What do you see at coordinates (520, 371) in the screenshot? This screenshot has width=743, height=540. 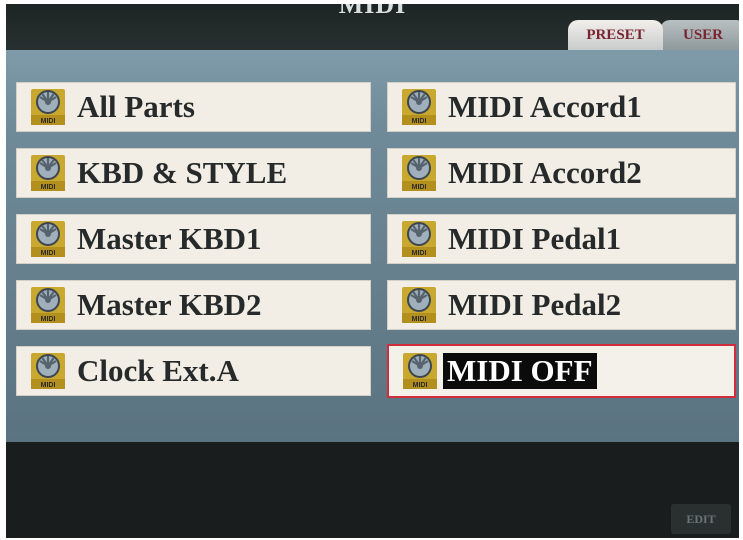 I see `item-label-selected: MIDI OFF` at bounding box center [520, 371].